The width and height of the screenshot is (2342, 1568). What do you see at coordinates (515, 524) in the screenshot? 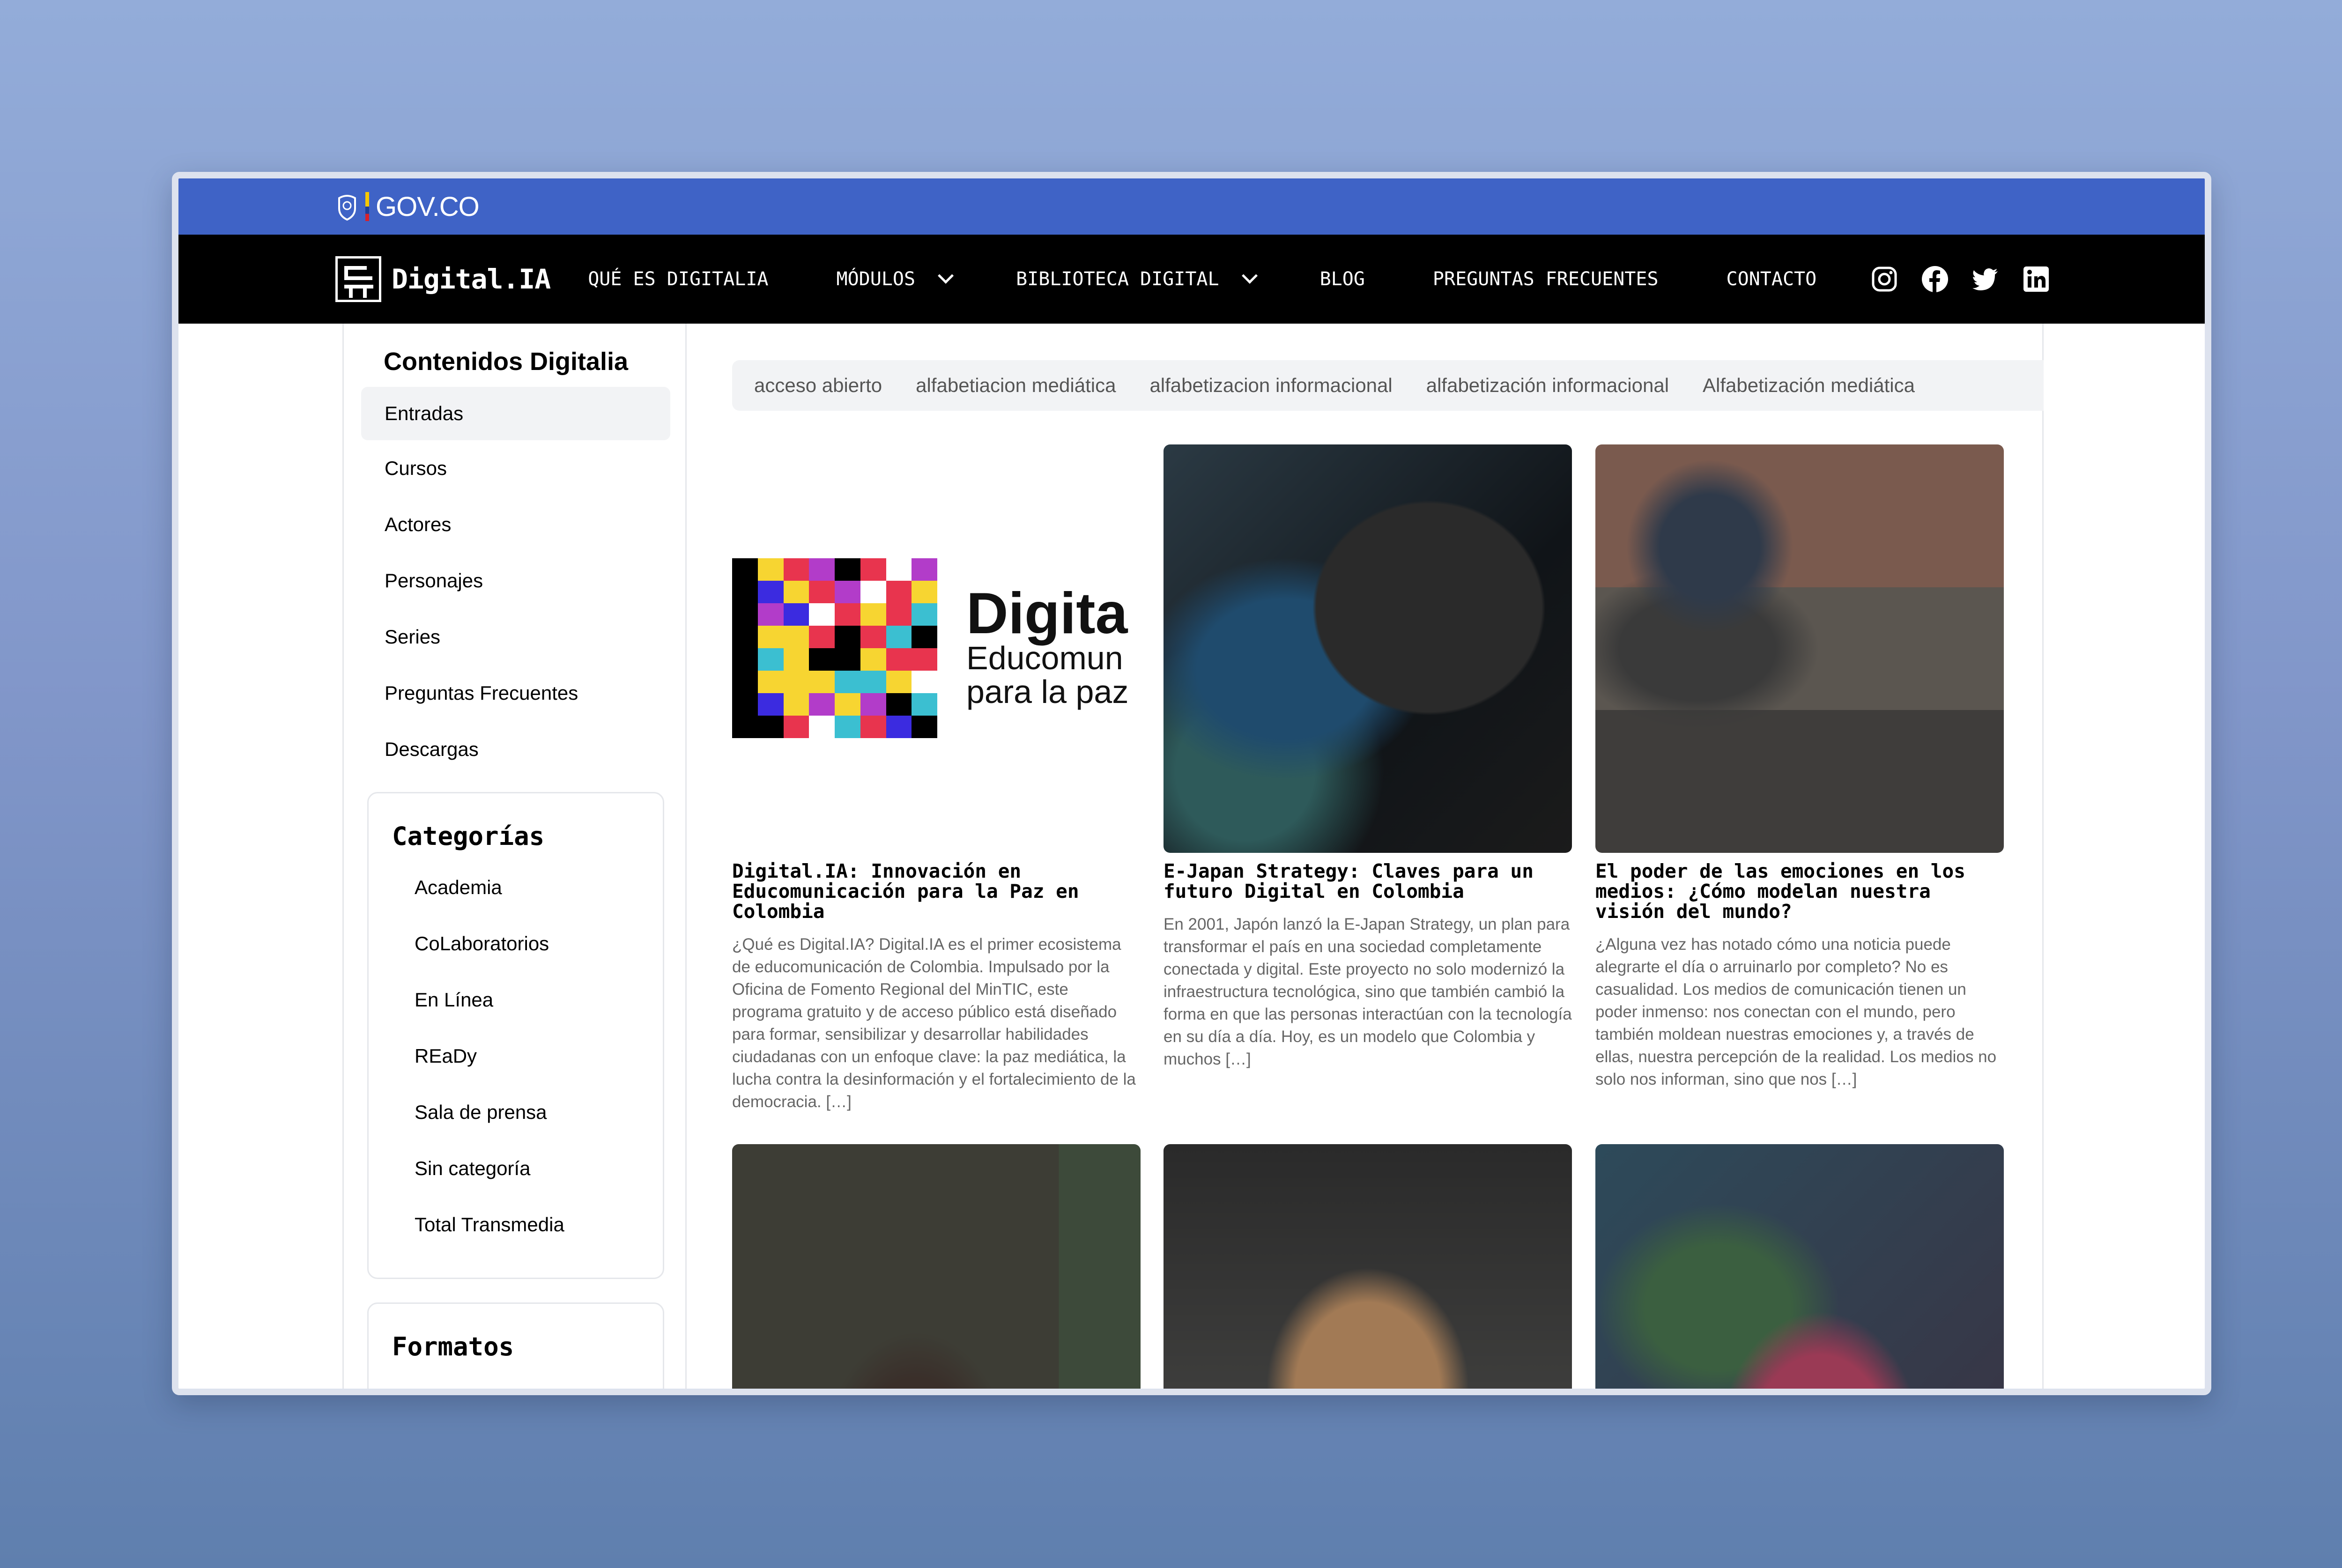
I see `sidebar-item-actores: Actores` at bounding box center [515, 524].